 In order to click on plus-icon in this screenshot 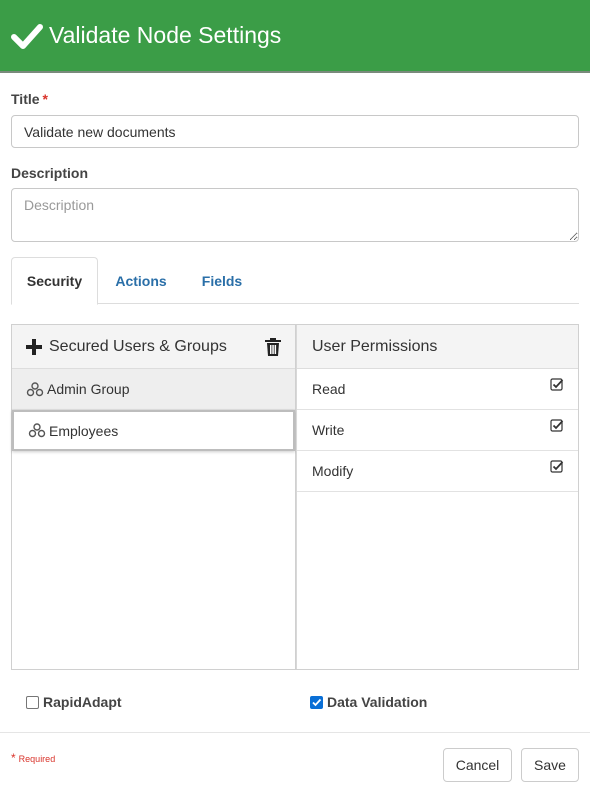, I will do `click(34, 346)`.